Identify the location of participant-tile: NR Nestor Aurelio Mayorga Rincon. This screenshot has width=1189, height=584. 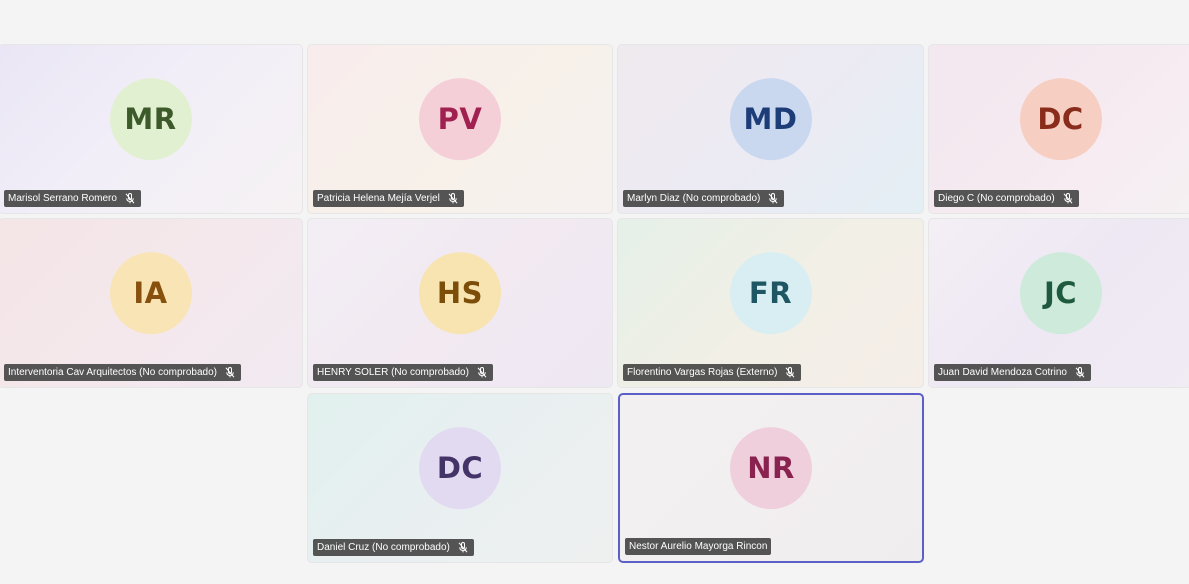
(771, 478).